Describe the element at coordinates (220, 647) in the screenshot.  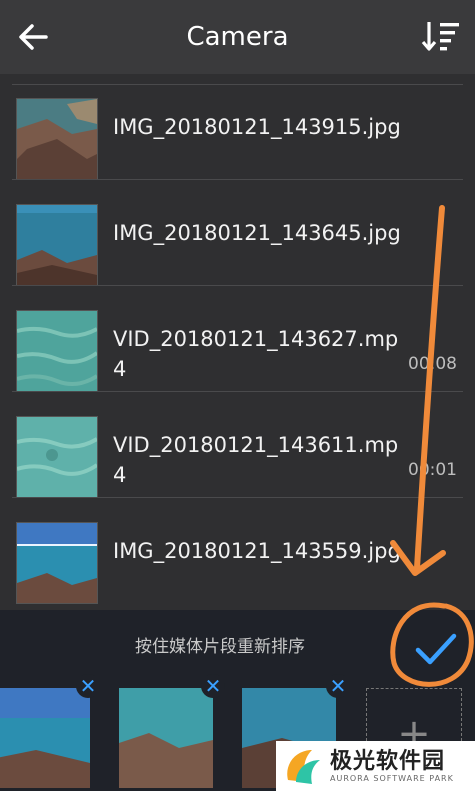
I see `reorder-hint: 按住媒体片段重新排序` at that location.